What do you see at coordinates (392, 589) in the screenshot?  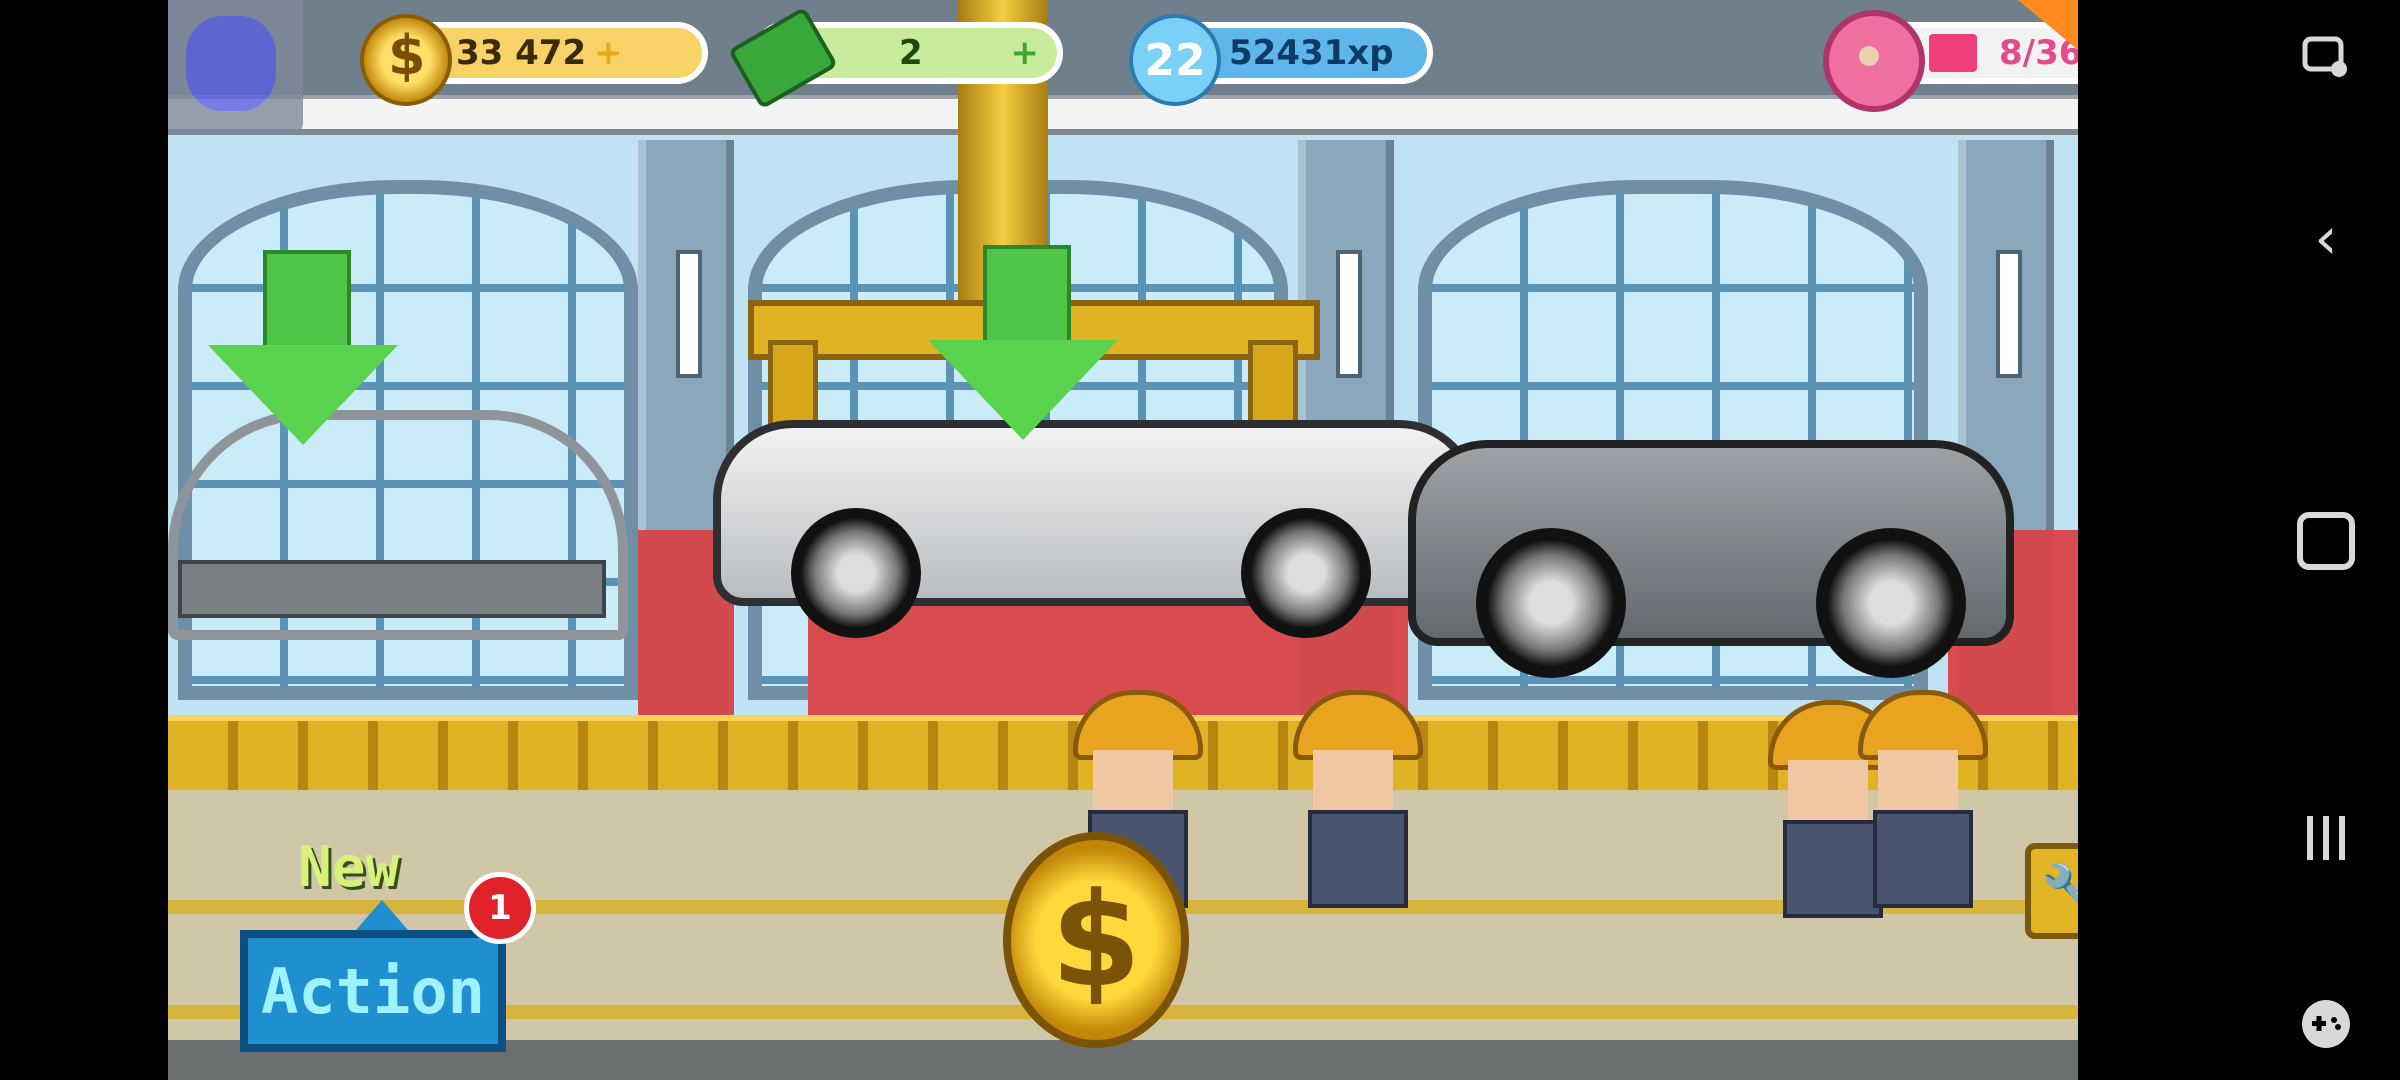 I see `car-frame-base` at bounding box center [392, 589].